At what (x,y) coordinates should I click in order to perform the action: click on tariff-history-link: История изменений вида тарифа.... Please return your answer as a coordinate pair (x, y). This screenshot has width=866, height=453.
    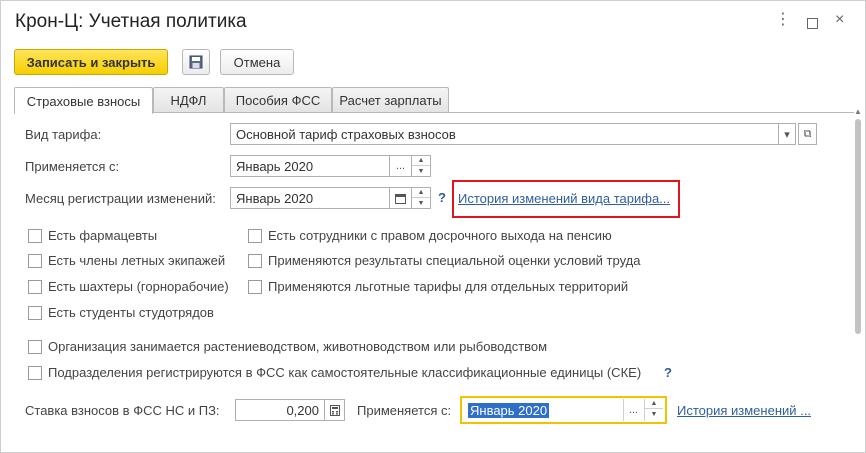
    Looking at the image, I should click on (564, 198).